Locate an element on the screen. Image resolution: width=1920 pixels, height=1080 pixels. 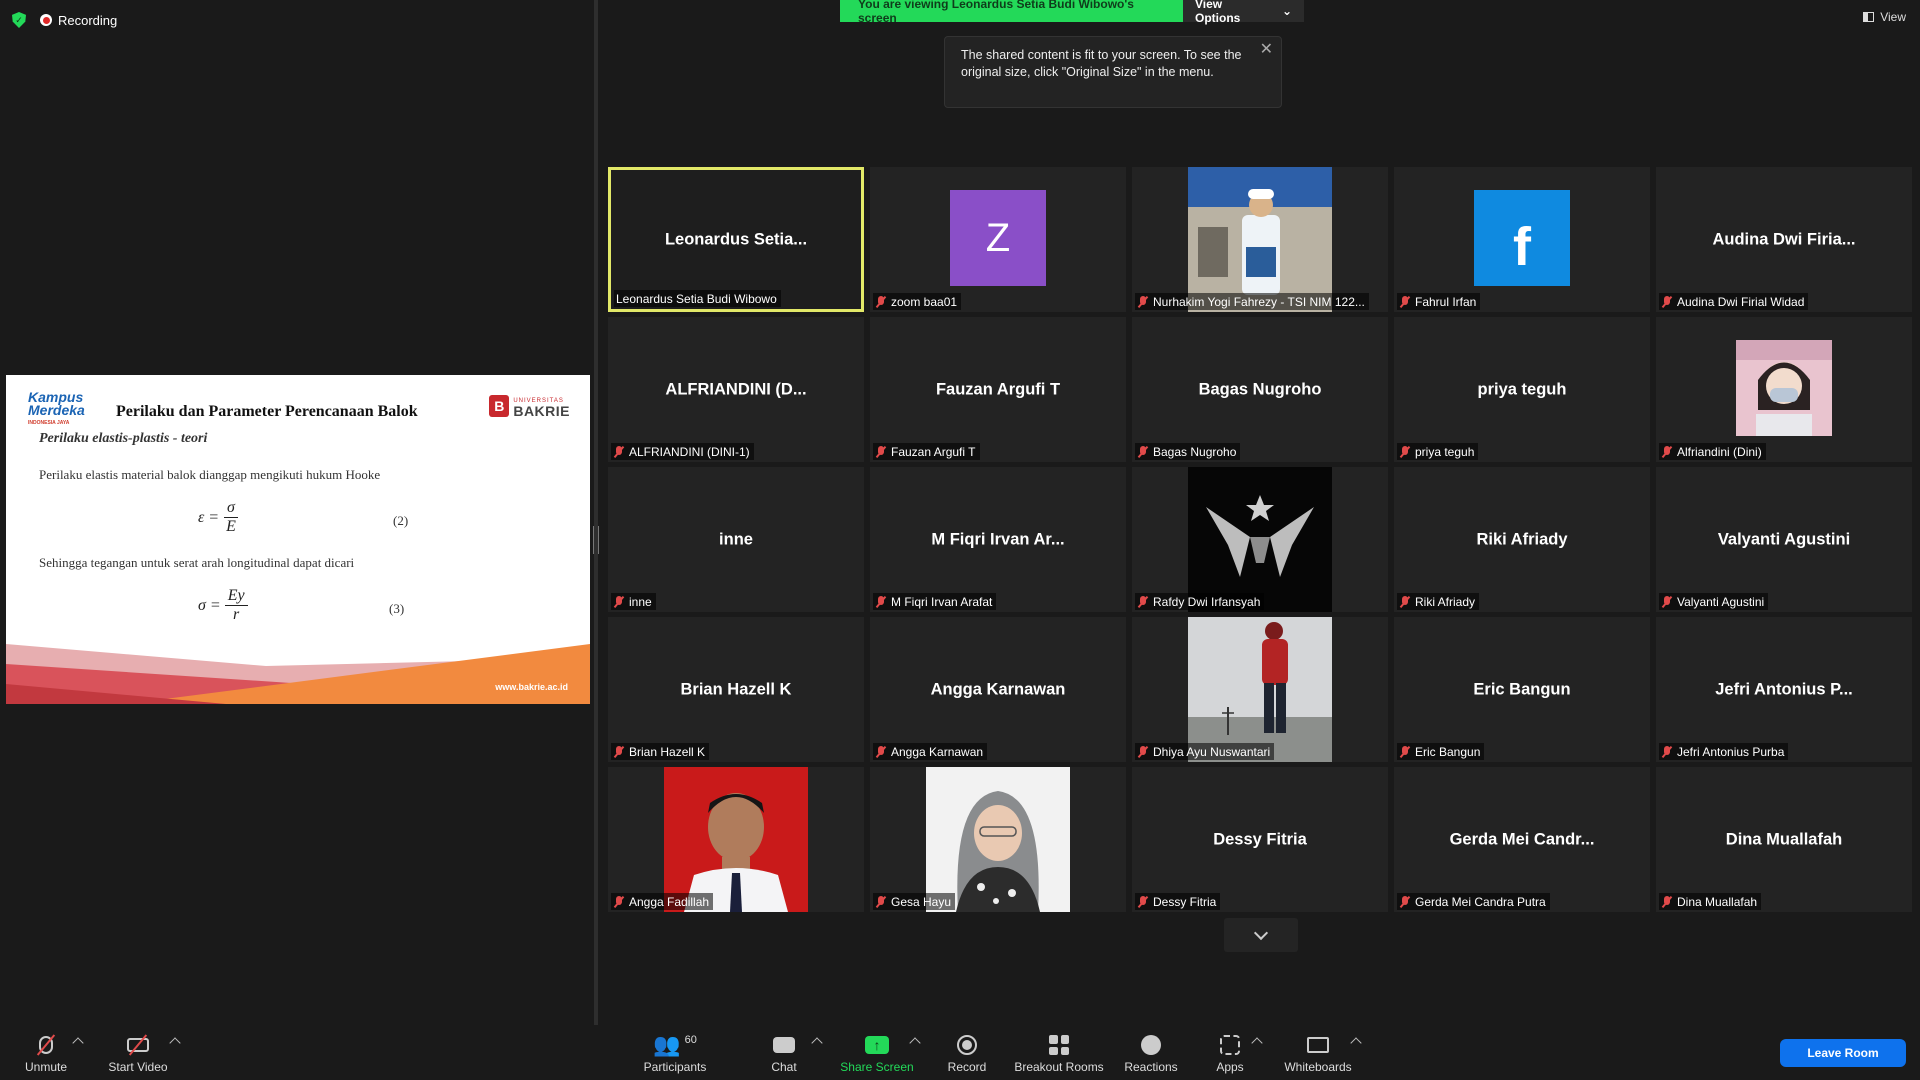
participant-name-label: Dina Muallafah is located at coordinates (1710, 901).